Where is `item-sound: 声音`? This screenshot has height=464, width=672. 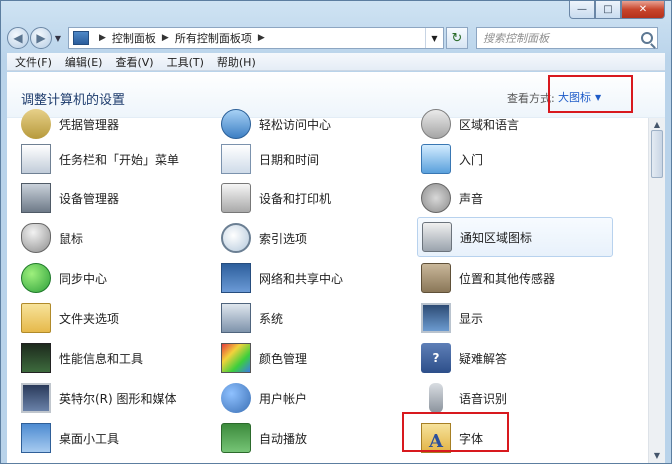 item-sound: 声音 is located at coordinates (511, 198).